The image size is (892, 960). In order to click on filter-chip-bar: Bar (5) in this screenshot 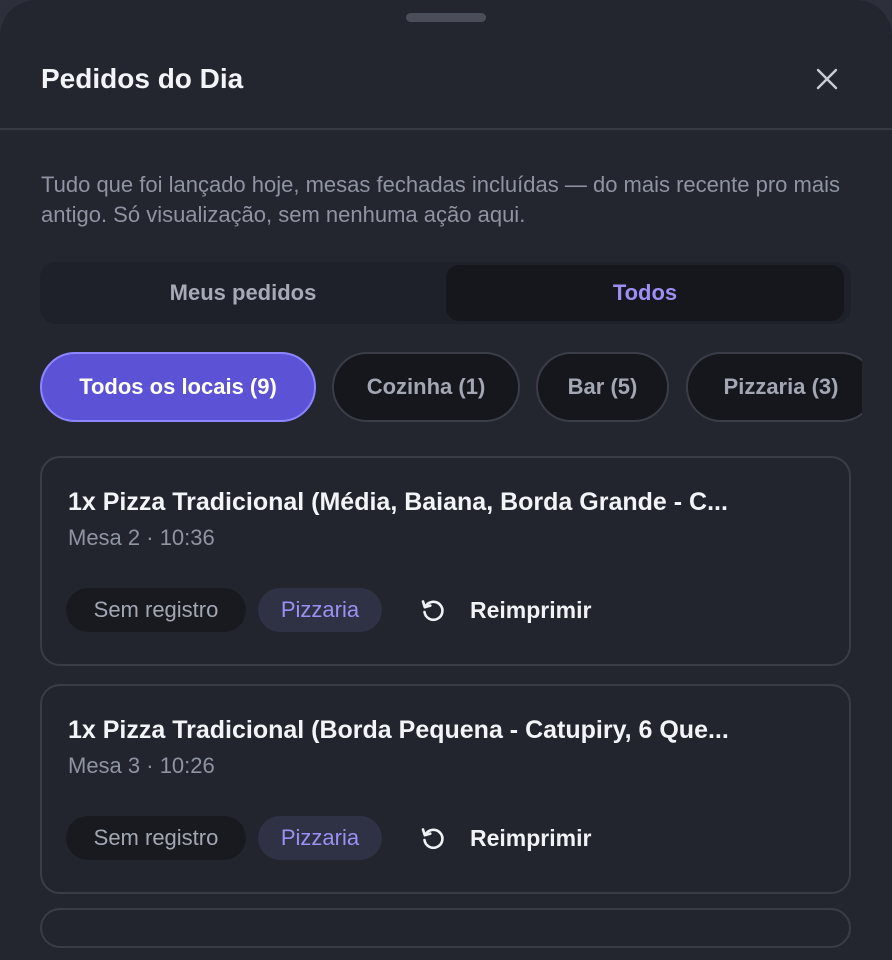, I will do `click(602, 387)`.